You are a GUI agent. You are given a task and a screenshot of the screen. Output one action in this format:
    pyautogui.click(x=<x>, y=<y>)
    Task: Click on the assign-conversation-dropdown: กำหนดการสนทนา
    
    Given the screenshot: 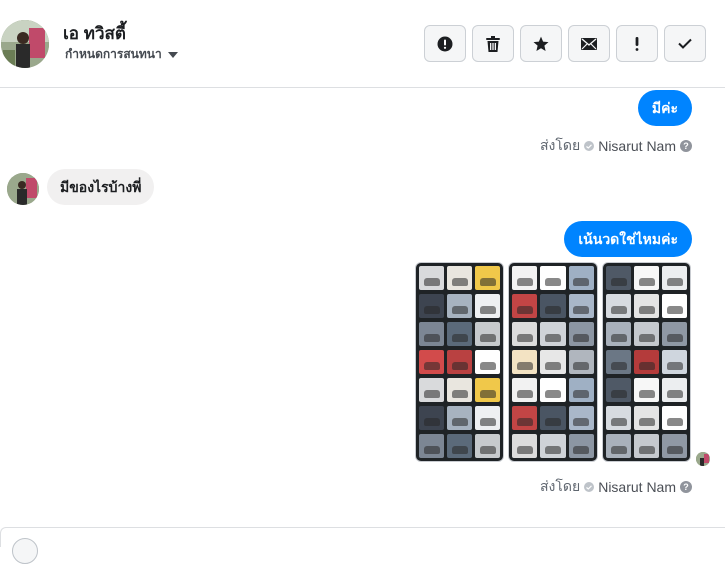 What is the action you would take?
    pyautogui.click(x=121, y=54)
    